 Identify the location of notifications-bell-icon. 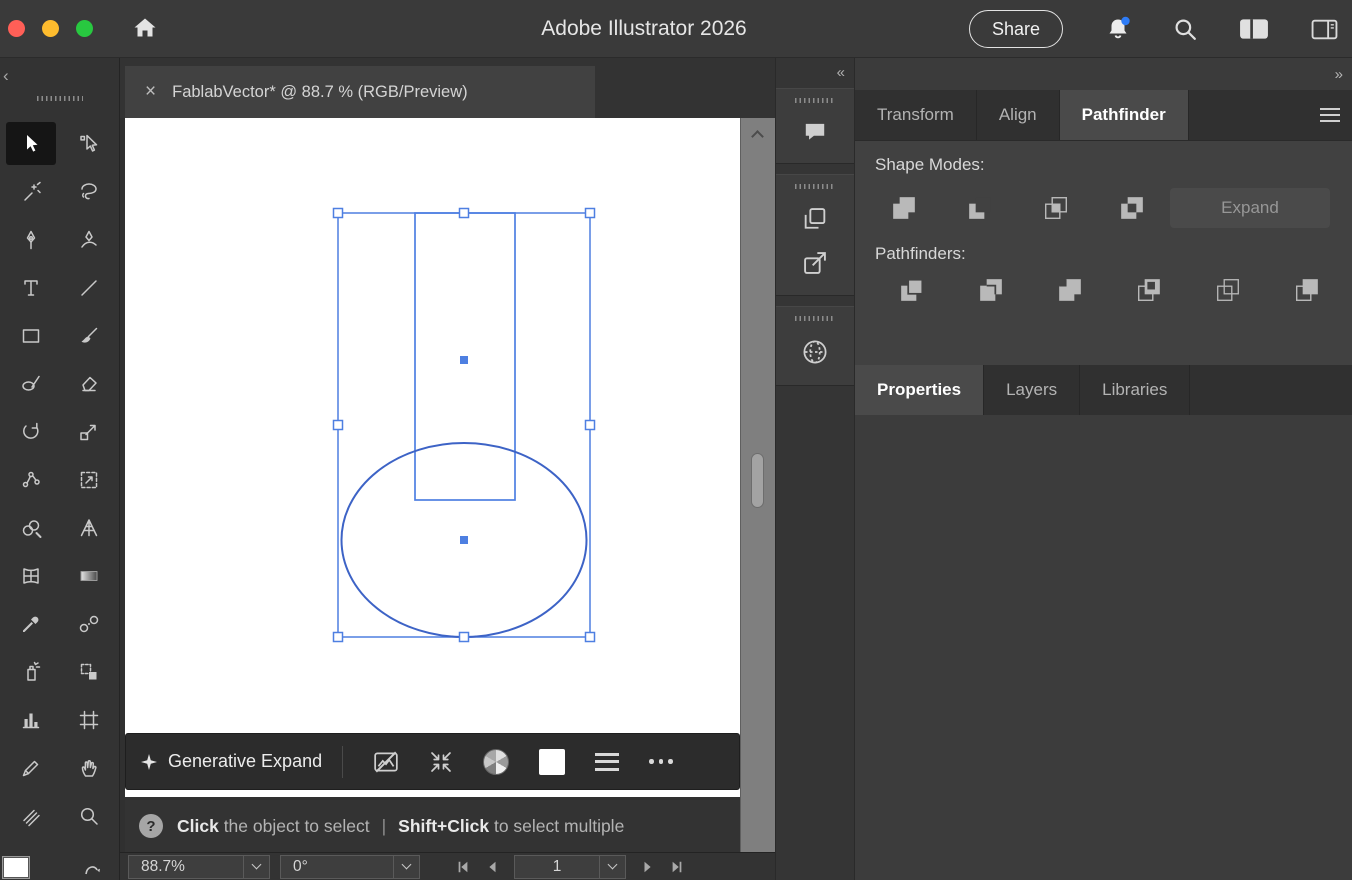
(1118, 29).